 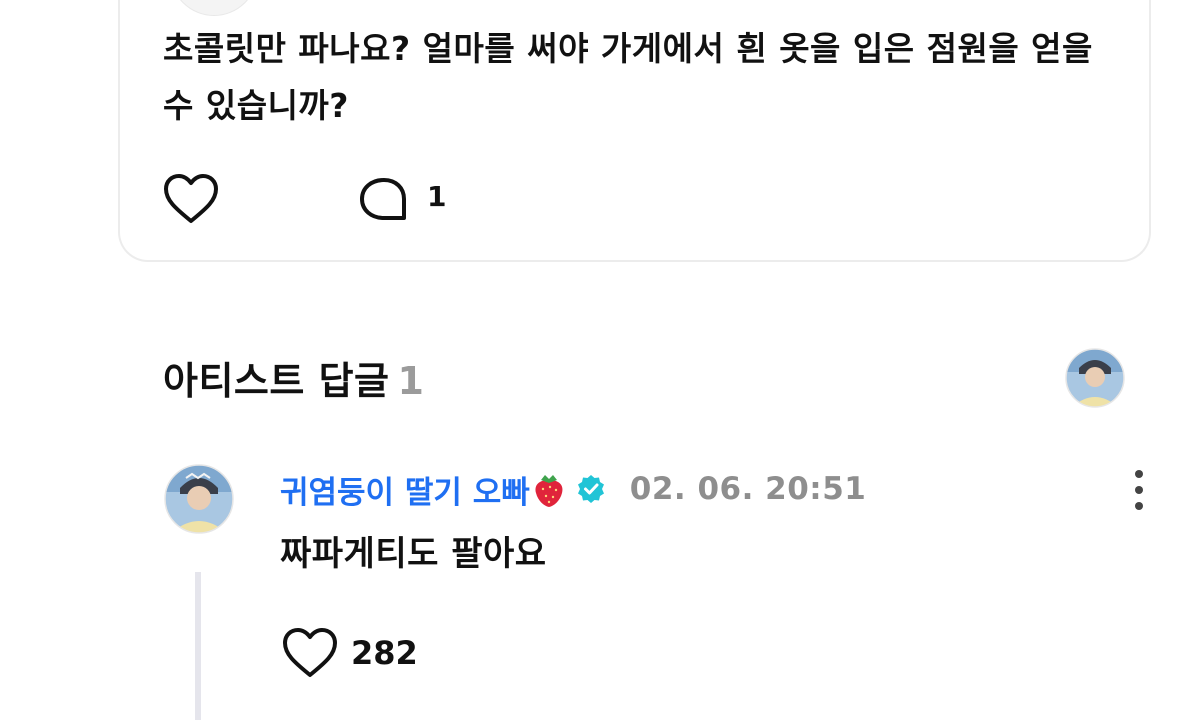 What do you see at coordinates (413, 554) in the screenshot?
I see `reply-text: 짜파게티도 팔아요` at bounding box center [413, 554].